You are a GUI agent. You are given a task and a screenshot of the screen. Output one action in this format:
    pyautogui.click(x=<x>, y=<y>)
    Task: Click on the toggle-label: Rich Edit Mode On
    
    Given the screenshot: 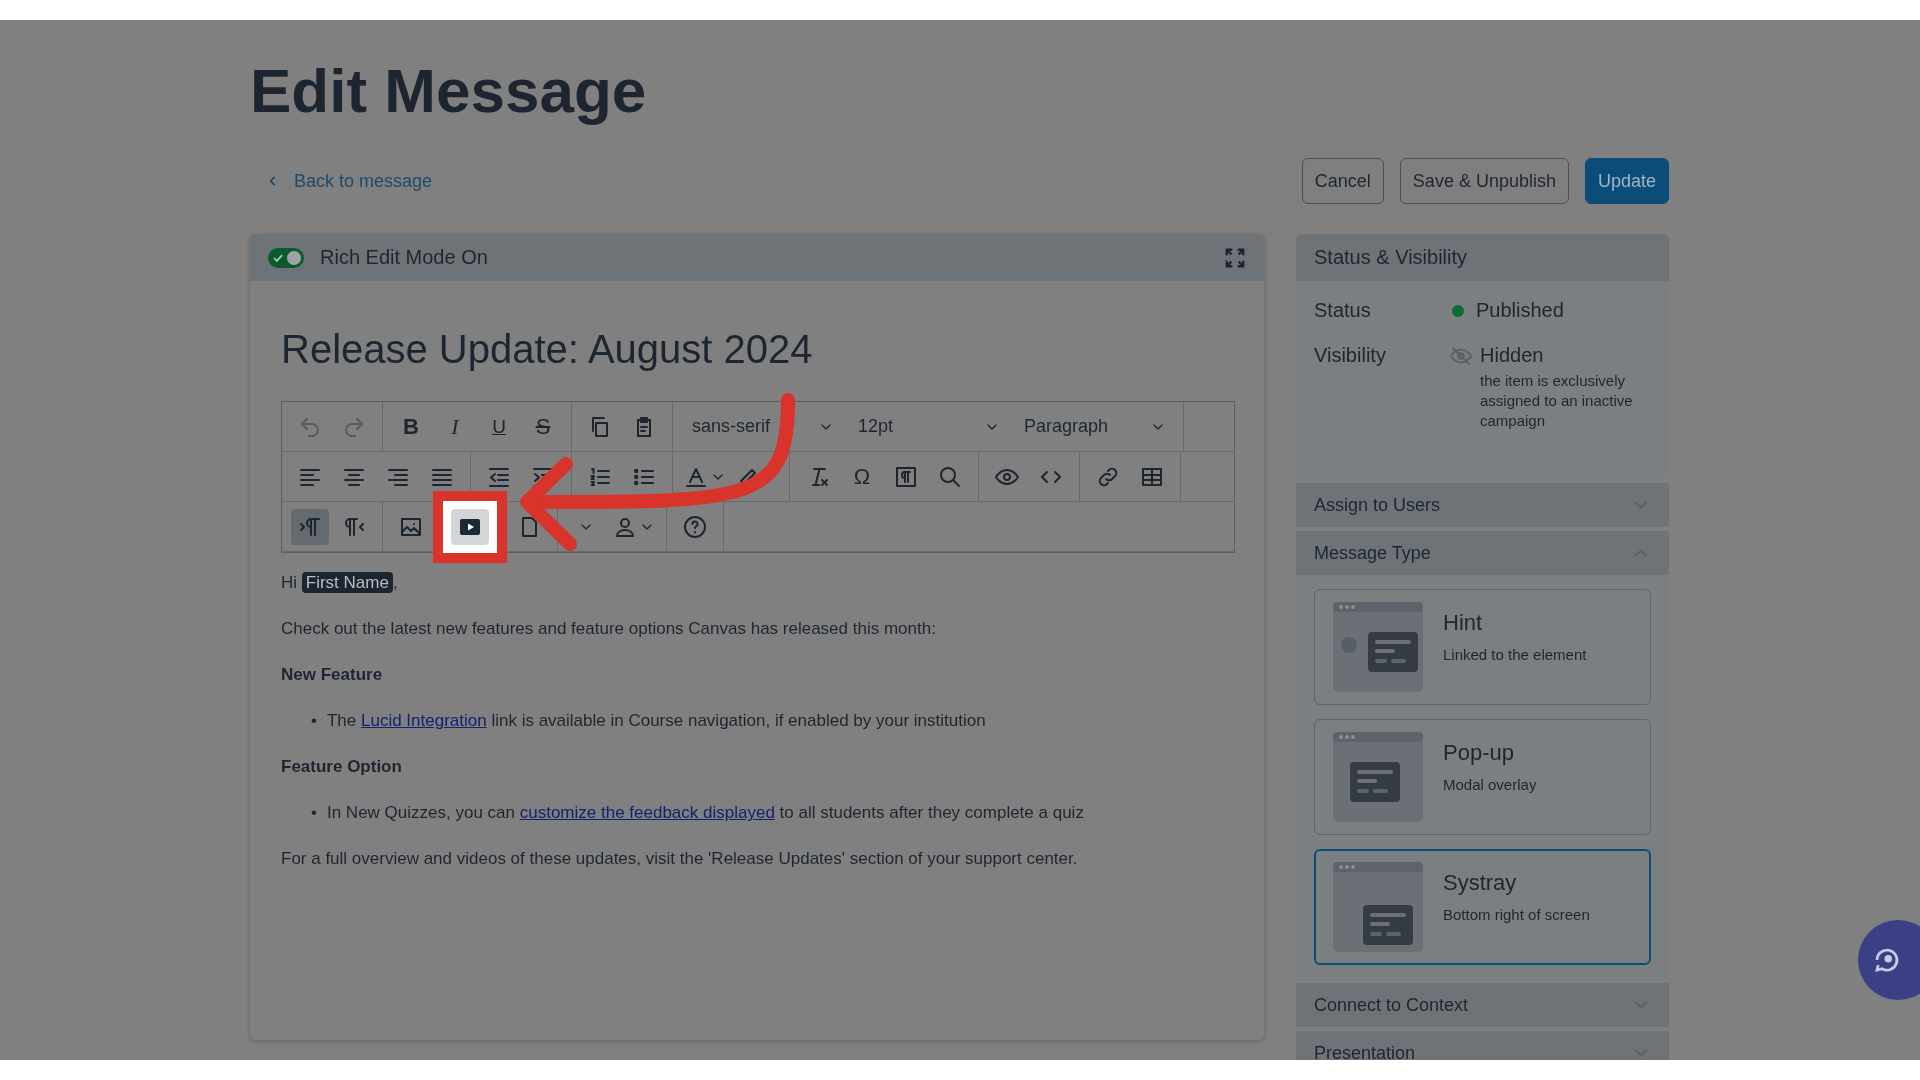 What is the action you would take?
    pyautogui.click(x=404, y=258)
    